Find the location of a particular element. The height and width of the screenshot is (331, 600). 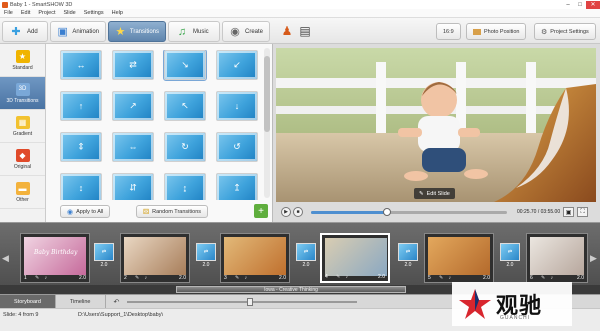

minimize-button: – is located at coordinates (568, 5).